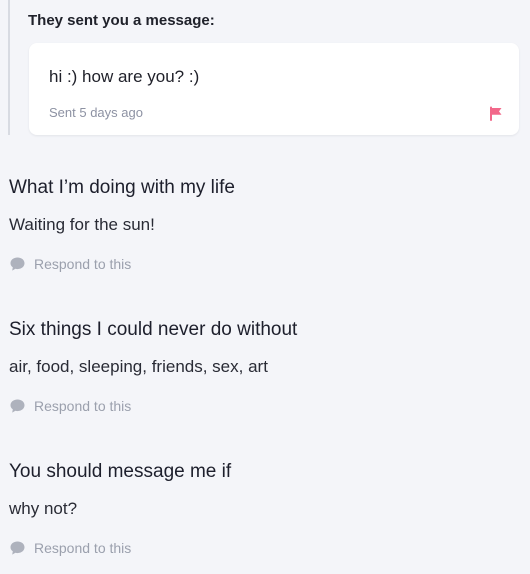 The image size is (530, 574). What do you see at coordinates (122, 187) in the screenshot?
I see `section-title: What I’m doing with my life` at bounding box center [122, 187].